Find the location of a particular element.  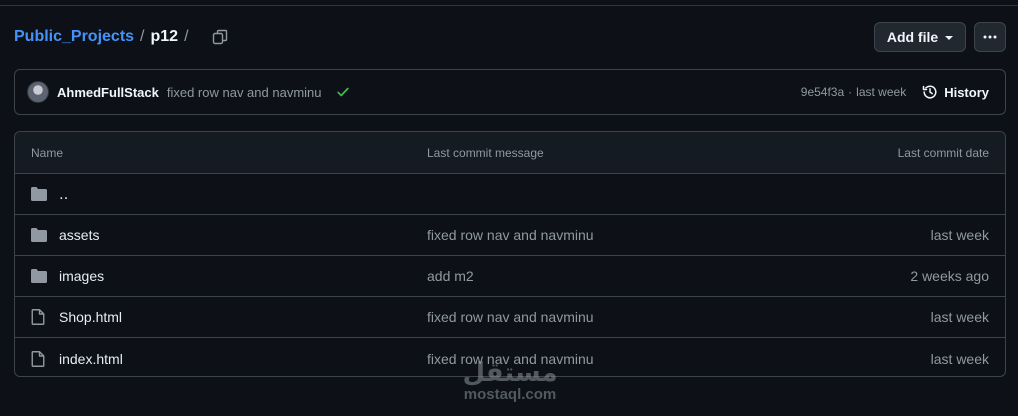

check-icon is located at coordinates (343, 92).